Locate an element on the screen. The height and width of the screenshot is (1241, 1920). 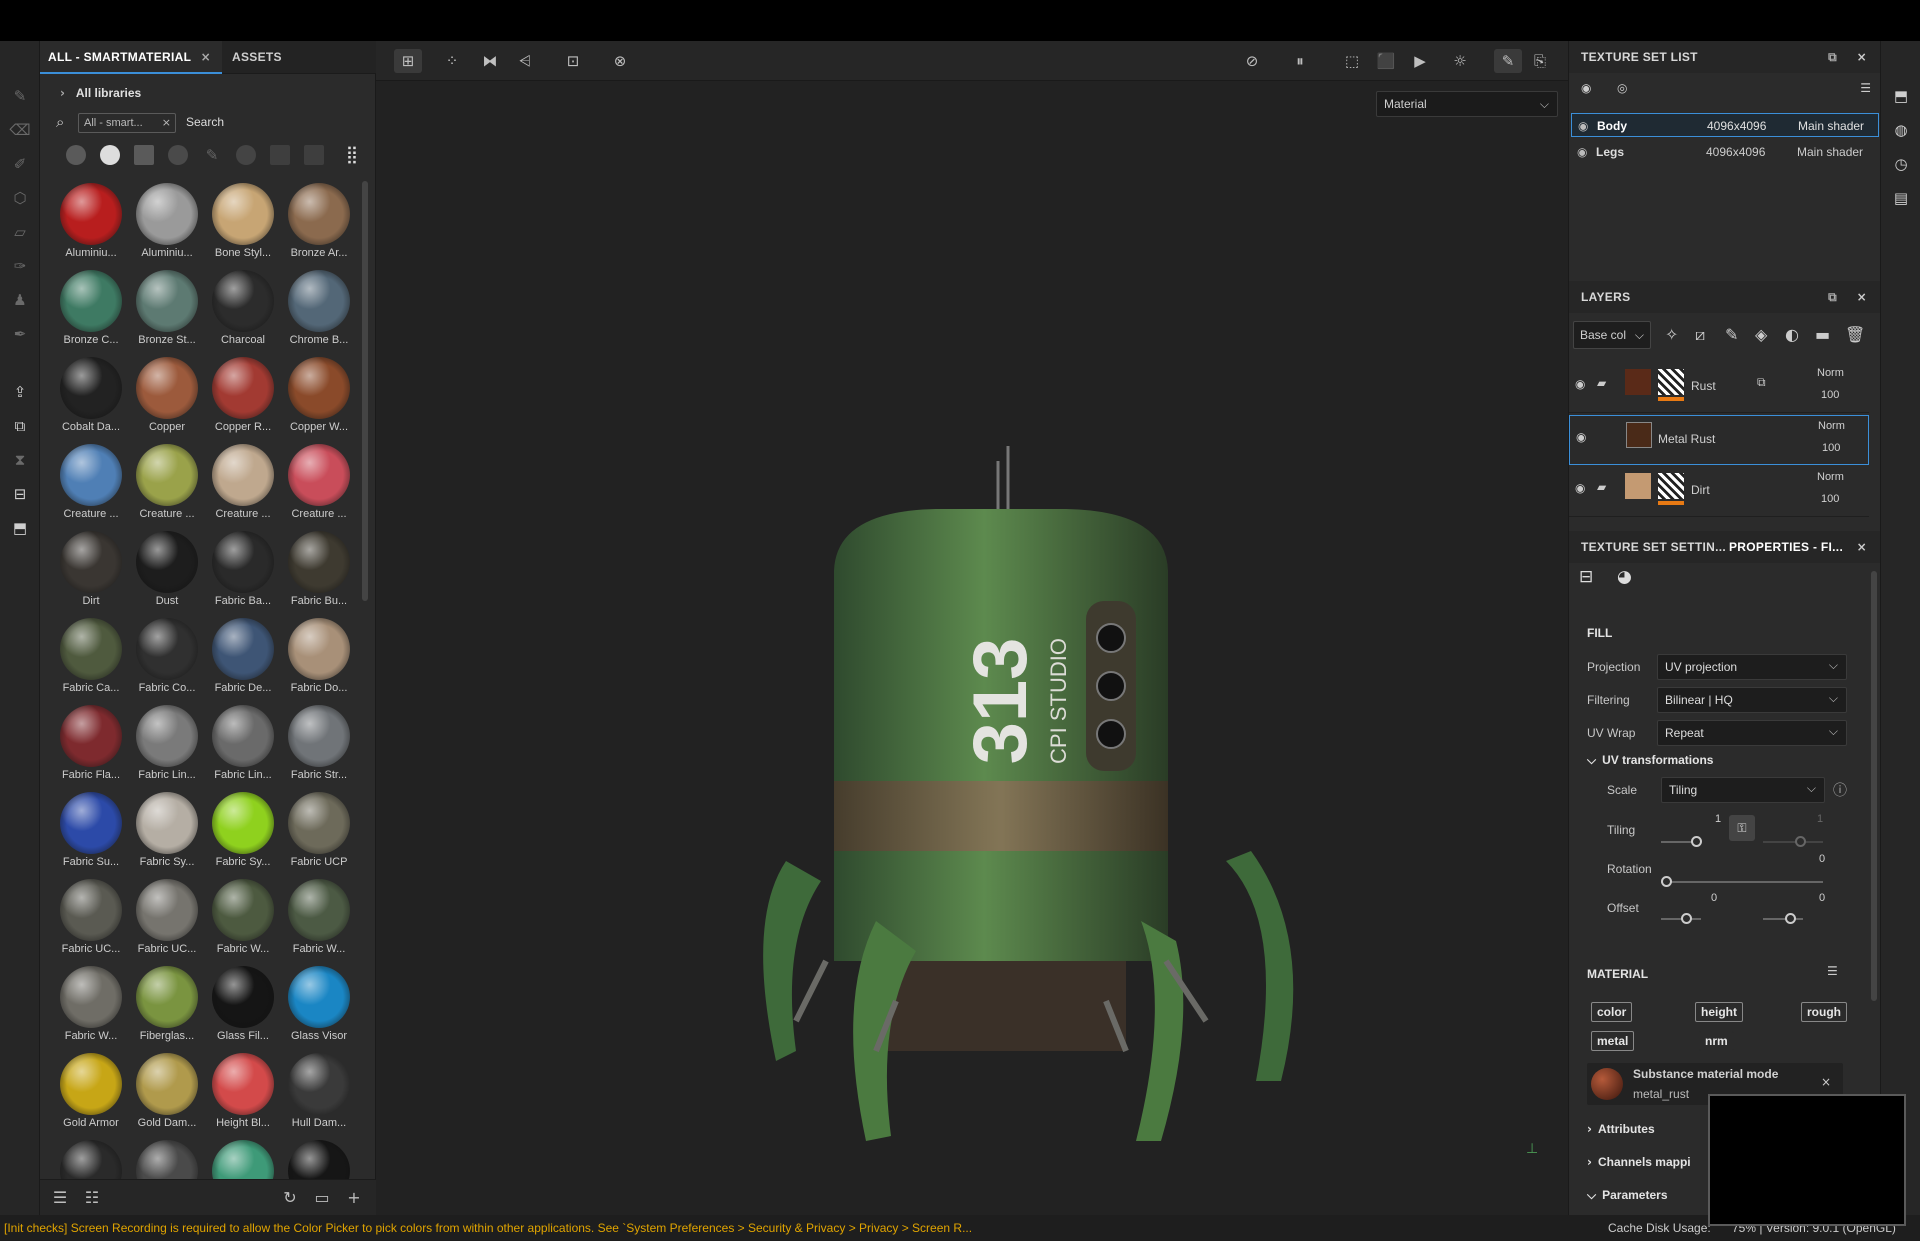
layer-row: ◉ Metal Rust Norm 100 is located at coordinates (1719, 440).